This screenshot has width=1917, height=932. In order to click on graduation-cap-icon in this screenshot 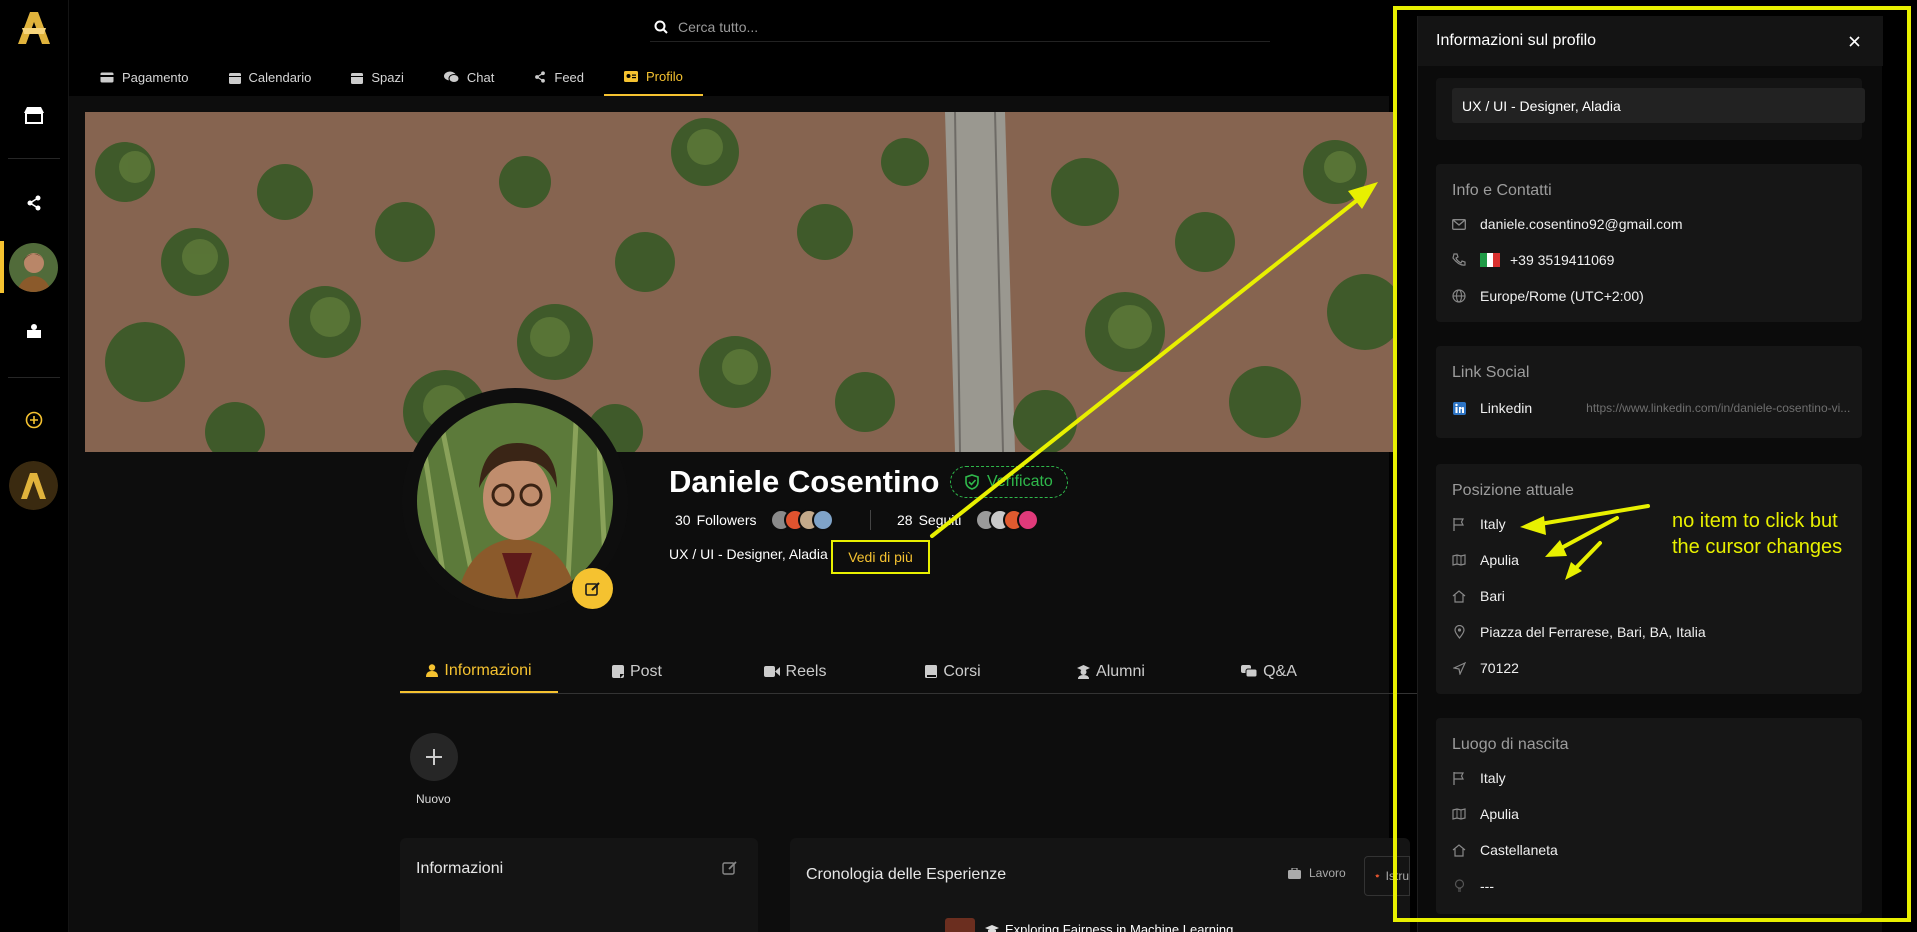, I will do `click(1377, 876)`.